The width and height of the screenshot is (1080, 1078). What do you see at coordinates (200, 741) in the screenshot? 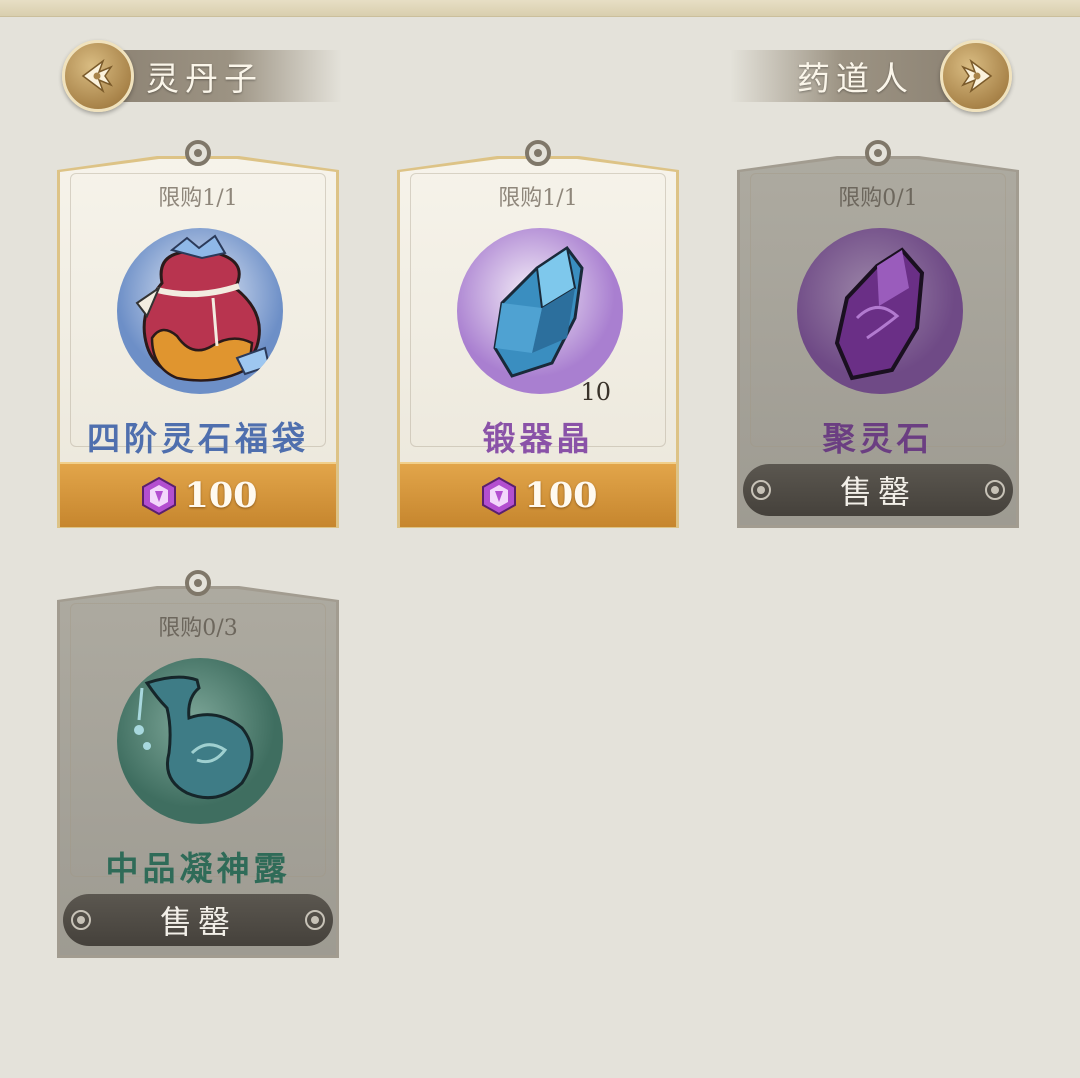
I see `potion-flask-icon` at bounding box center [200, 741].